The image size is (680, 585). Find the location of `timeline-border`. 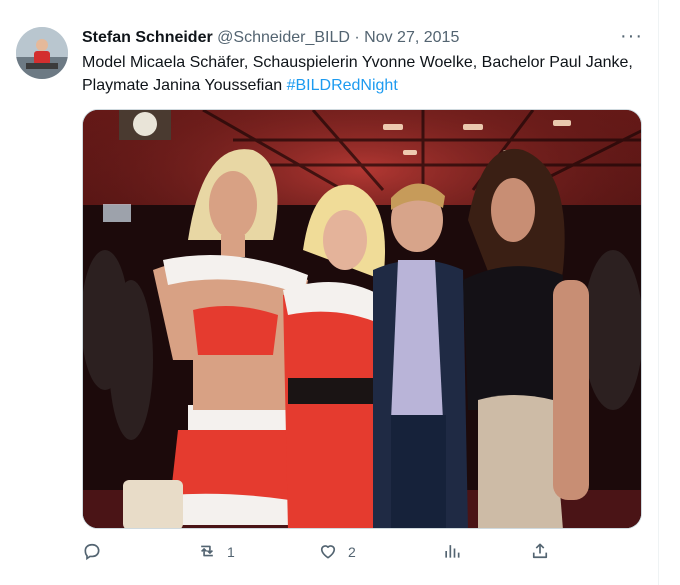

timeline-border is located at coordinates (669, 292).